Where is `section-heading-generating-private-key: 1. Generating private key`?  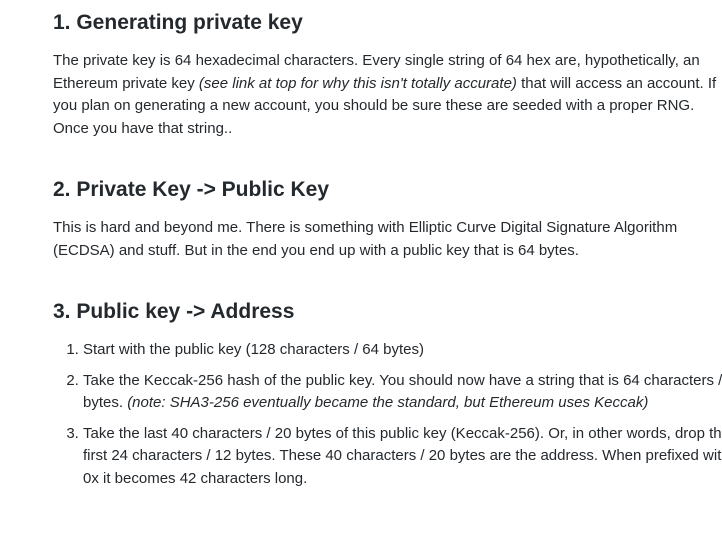 section-heading-generating-private-key: 1. Generating private key is located at coordinates (178, 22).